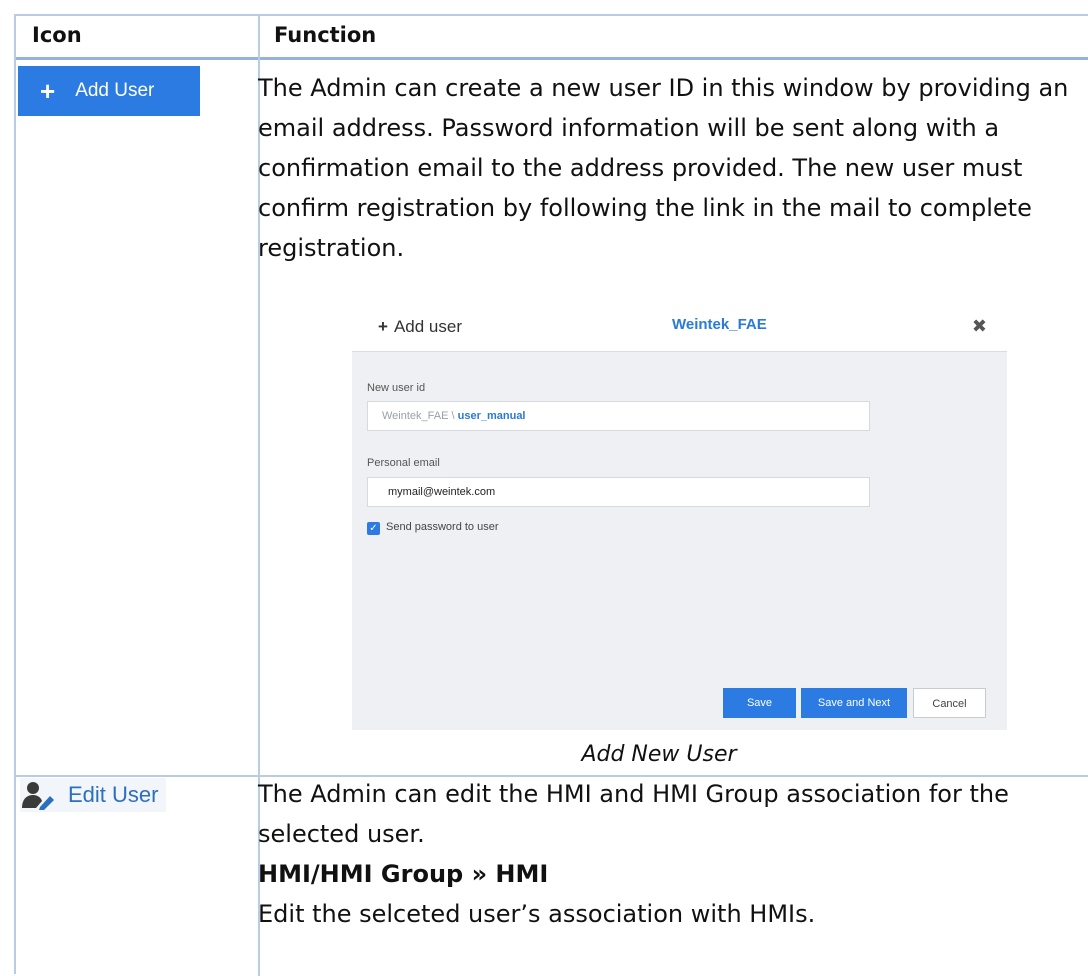 The height and width of the screenshot is (976, 1088). I want to click on personal-email-label: Personal email, so click(403, 463).